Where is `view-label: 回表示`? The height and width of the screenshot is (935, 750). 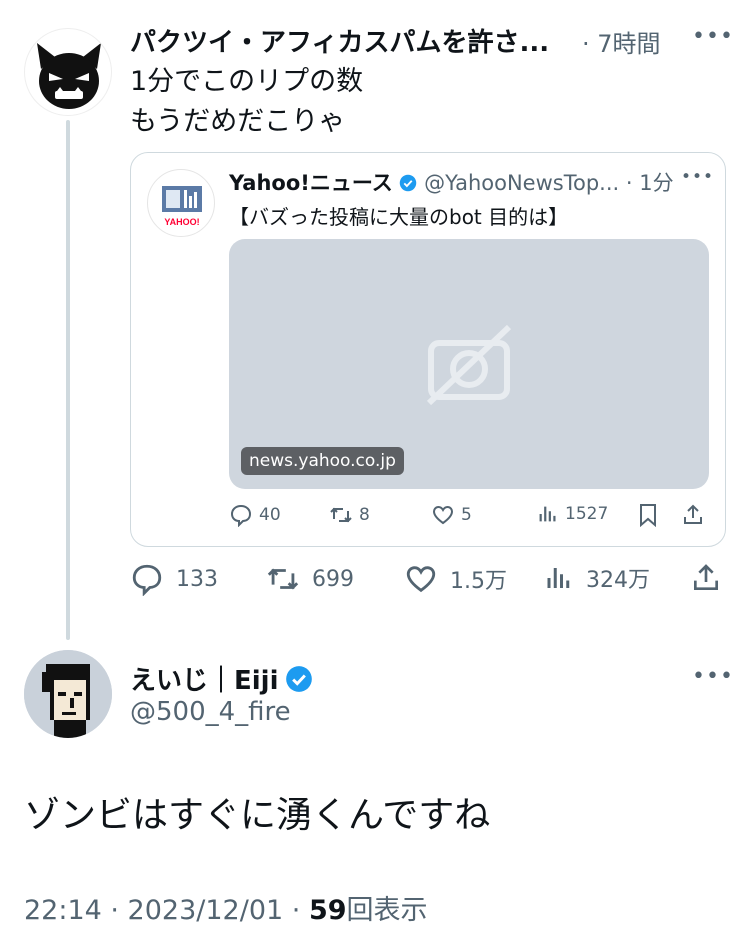
view-label: 回表示 is located at coordinates (387, 910).